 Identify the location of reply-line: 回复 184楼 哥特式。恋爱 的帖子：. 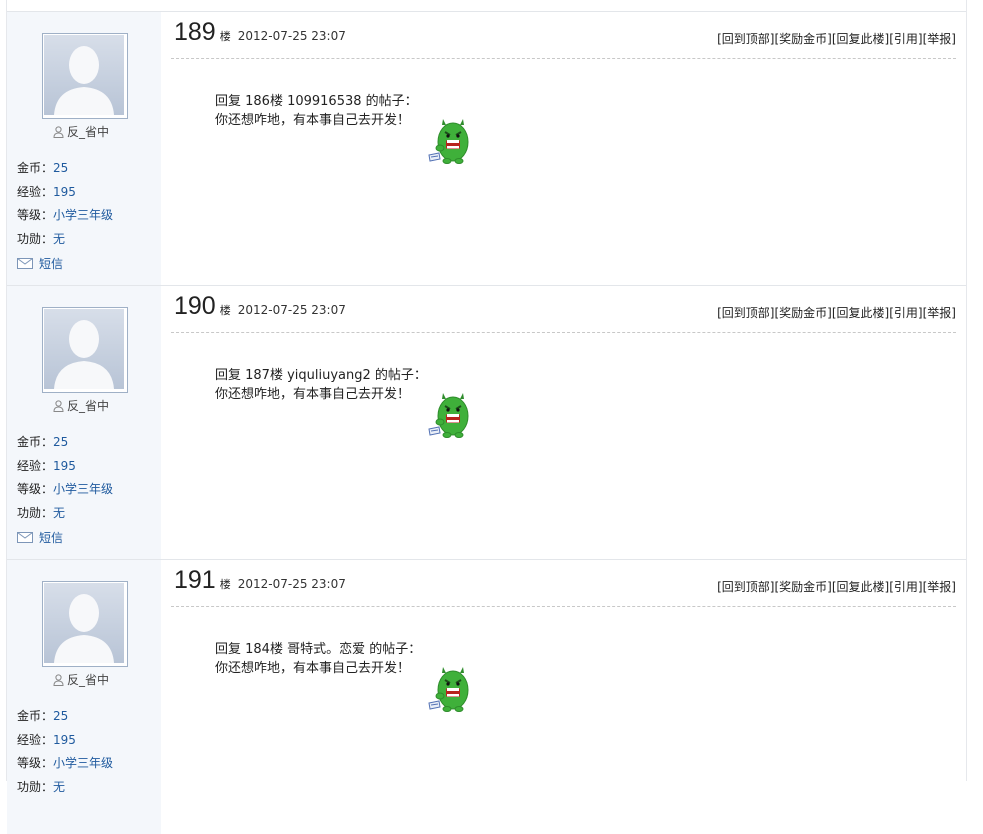
(318, 649).